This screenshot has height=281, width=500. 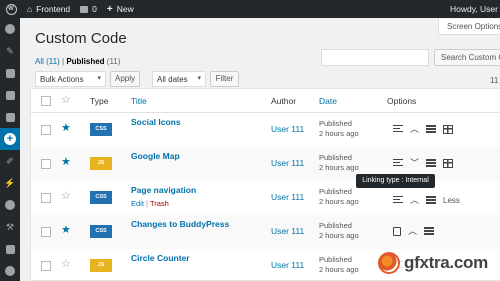 What do you see at coordinates (53, 9) in the screenshot?
I see `site-name-label: Frontend` at bounding box center [53, 9].